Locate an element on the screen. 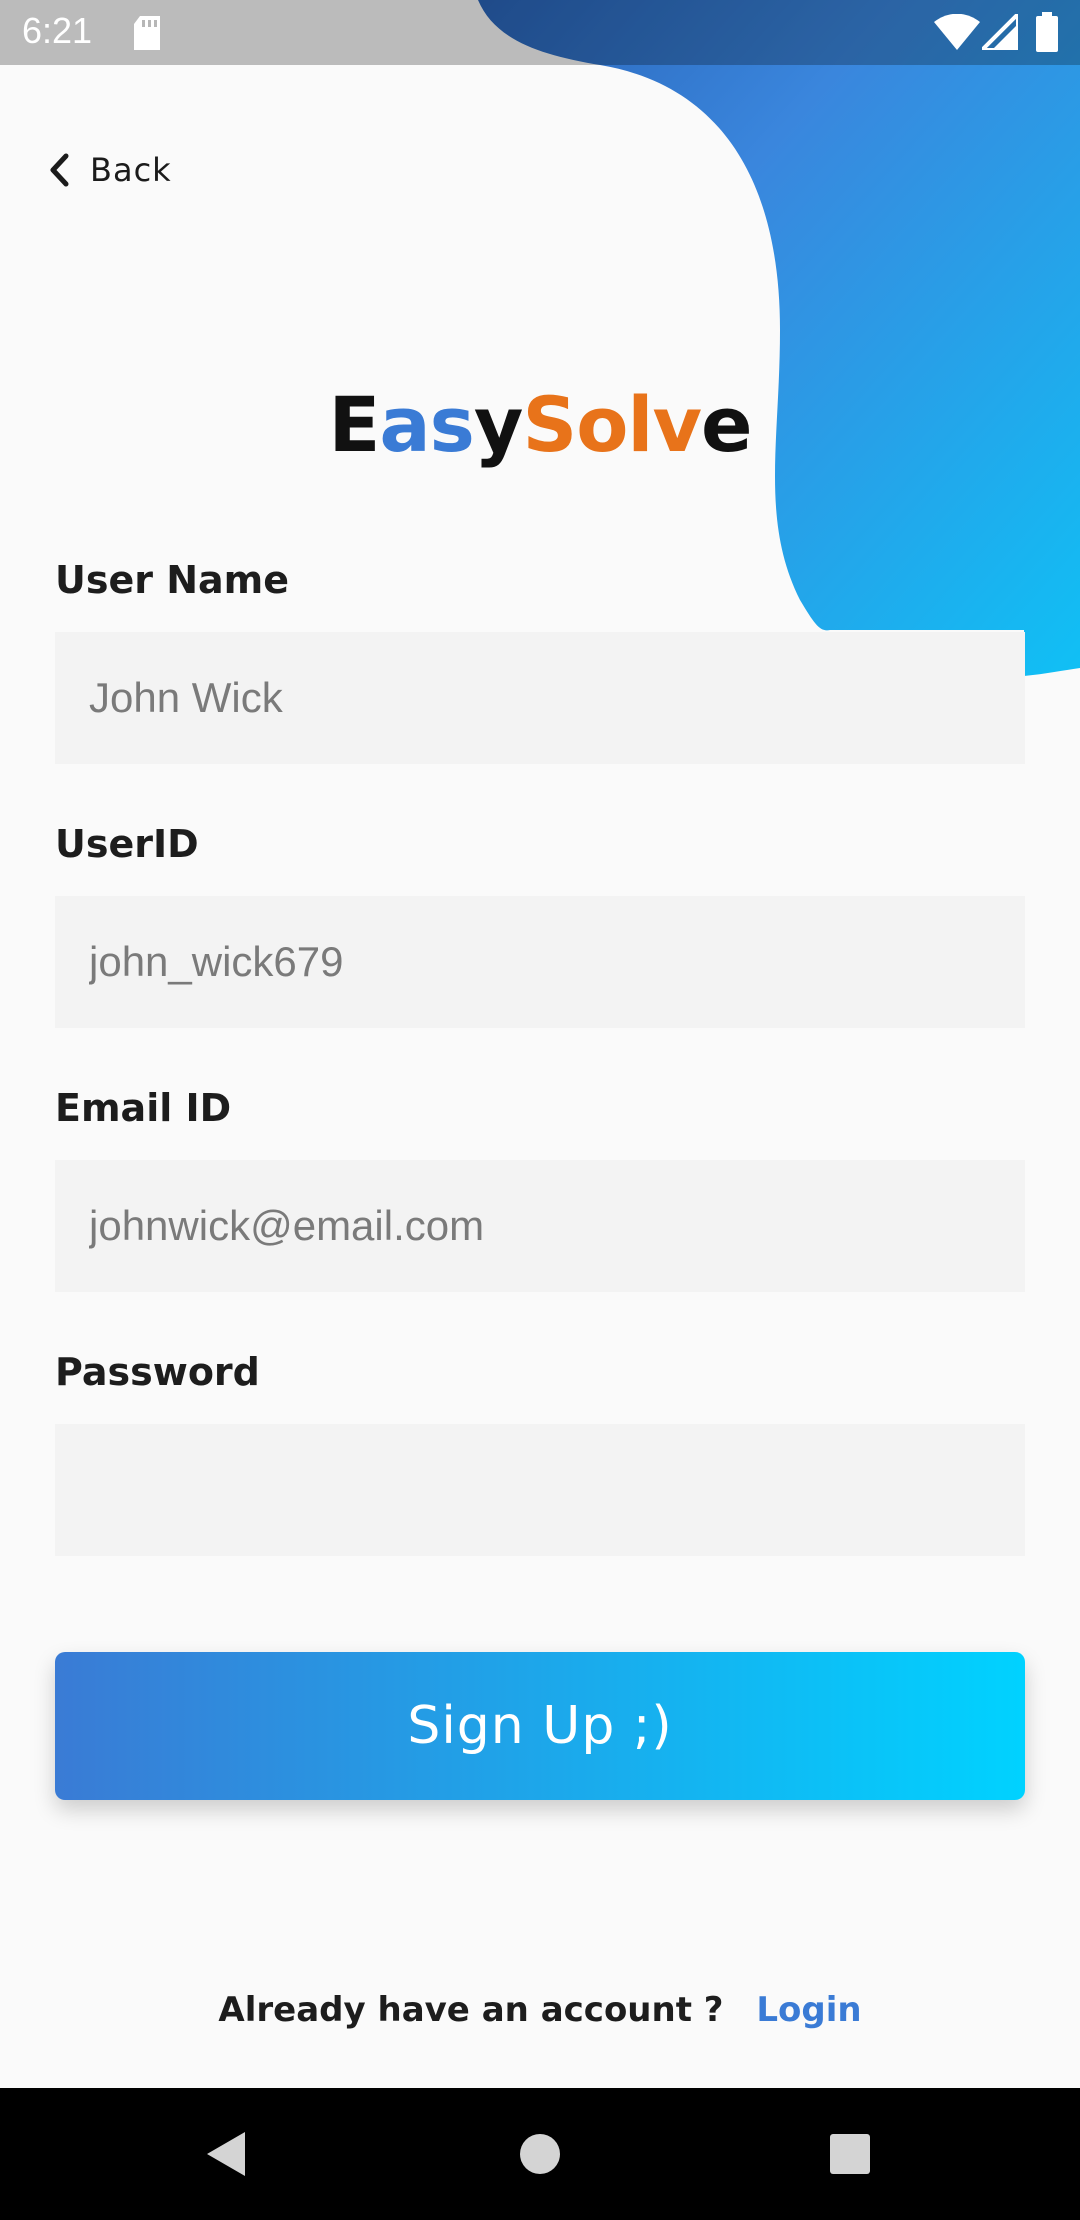 This screenshot has height=2220, width=1080. cell-signal-icon is located at coordinates (1000, 32).